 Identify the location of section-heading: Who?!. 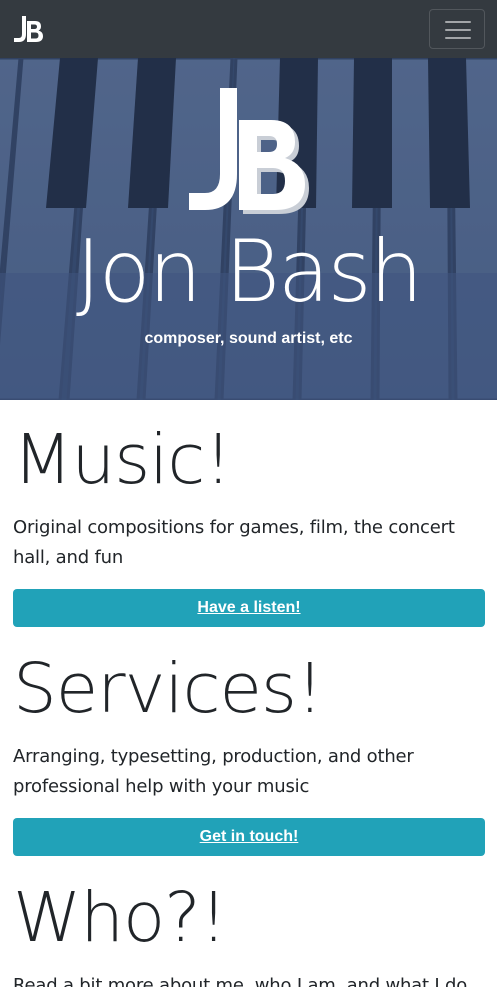
(120, 918).